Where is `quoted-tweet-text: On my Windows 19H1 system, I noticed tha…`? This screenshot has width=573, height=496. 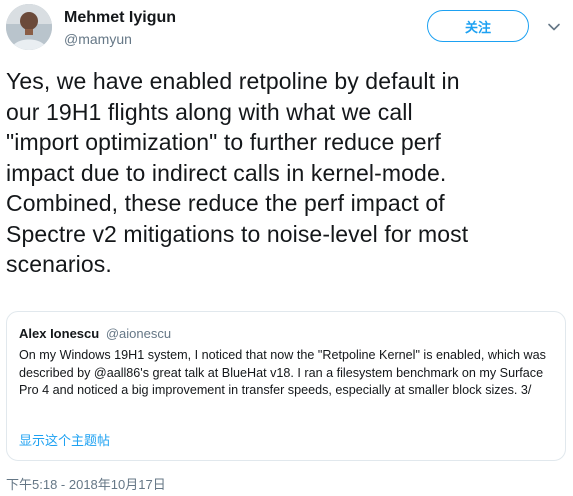
quoted-tweet-text: On my Windows 19H1 system, I noticed tha… is located at coordinates (282, 372).